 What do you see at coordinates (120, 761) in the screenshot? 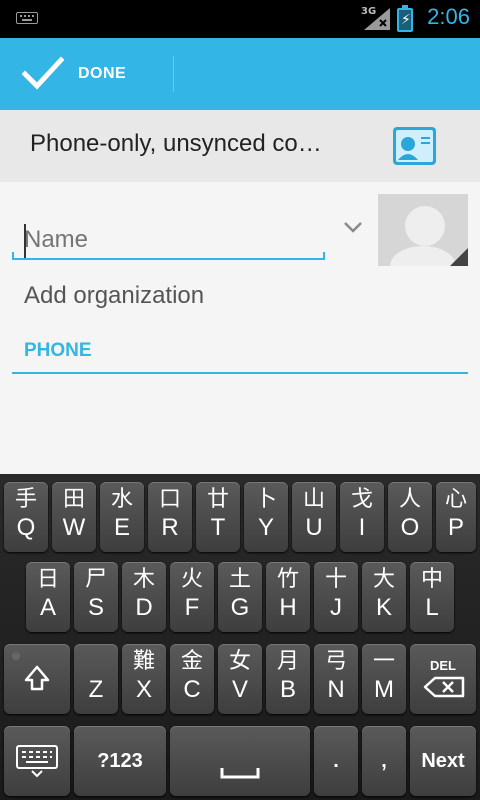
I see `symbols-key: ?123` at bounding box center [120, 761].